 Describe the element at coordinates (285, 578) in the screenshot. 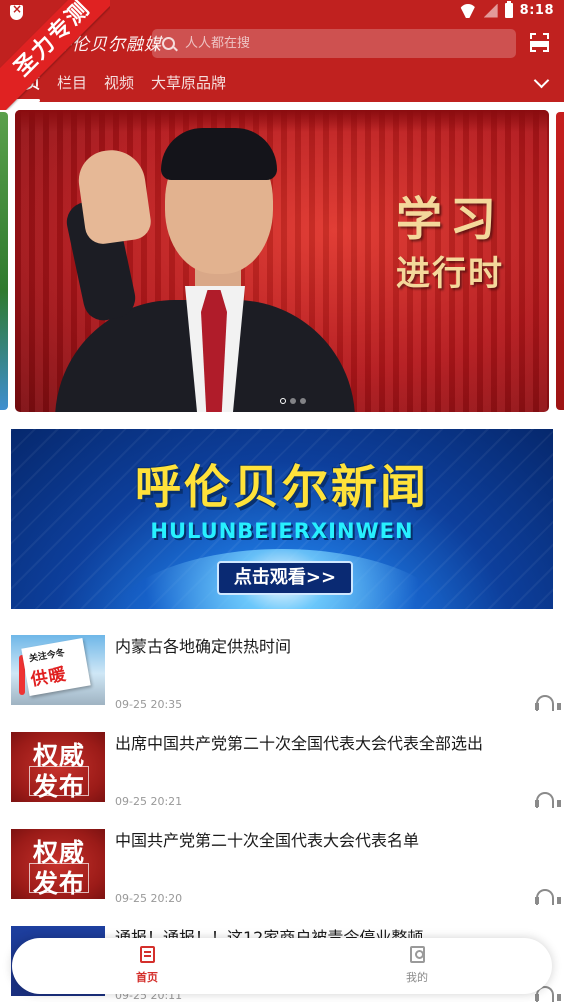

I see `watch-now-button: 点击观看>>` at that location.